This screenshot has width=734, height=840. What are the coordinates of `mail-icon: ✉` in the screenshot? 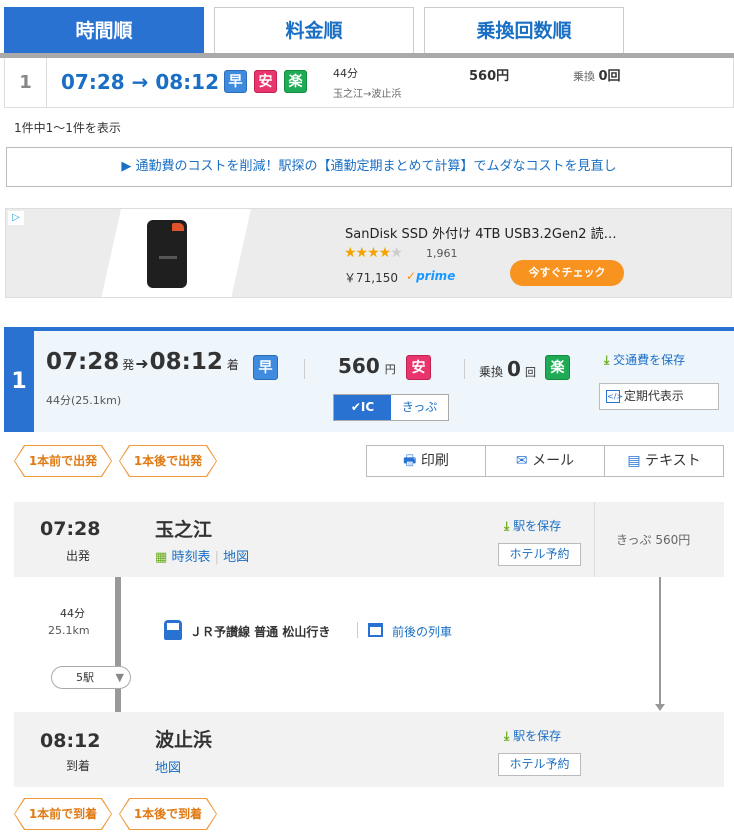 It's located at (521, 461).